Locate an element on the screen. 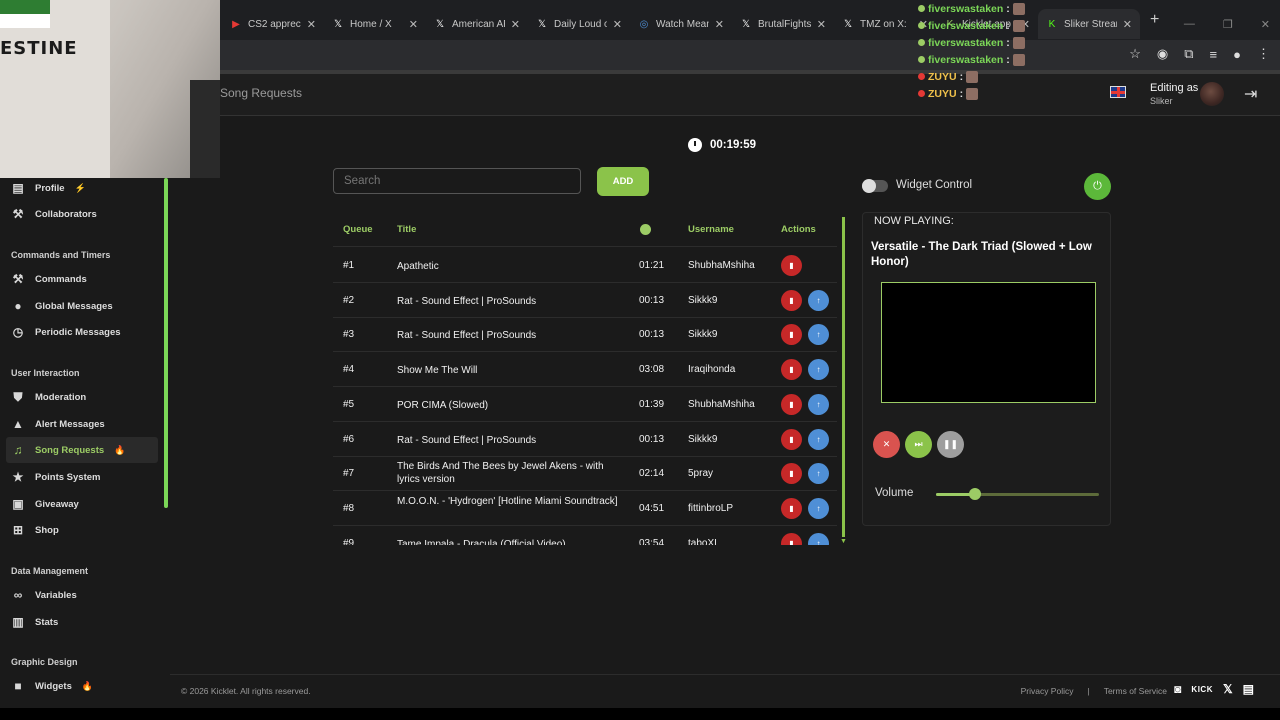  browser-tab: ◎ Watch Meaning ✕ is located at coordinates (681, 24).